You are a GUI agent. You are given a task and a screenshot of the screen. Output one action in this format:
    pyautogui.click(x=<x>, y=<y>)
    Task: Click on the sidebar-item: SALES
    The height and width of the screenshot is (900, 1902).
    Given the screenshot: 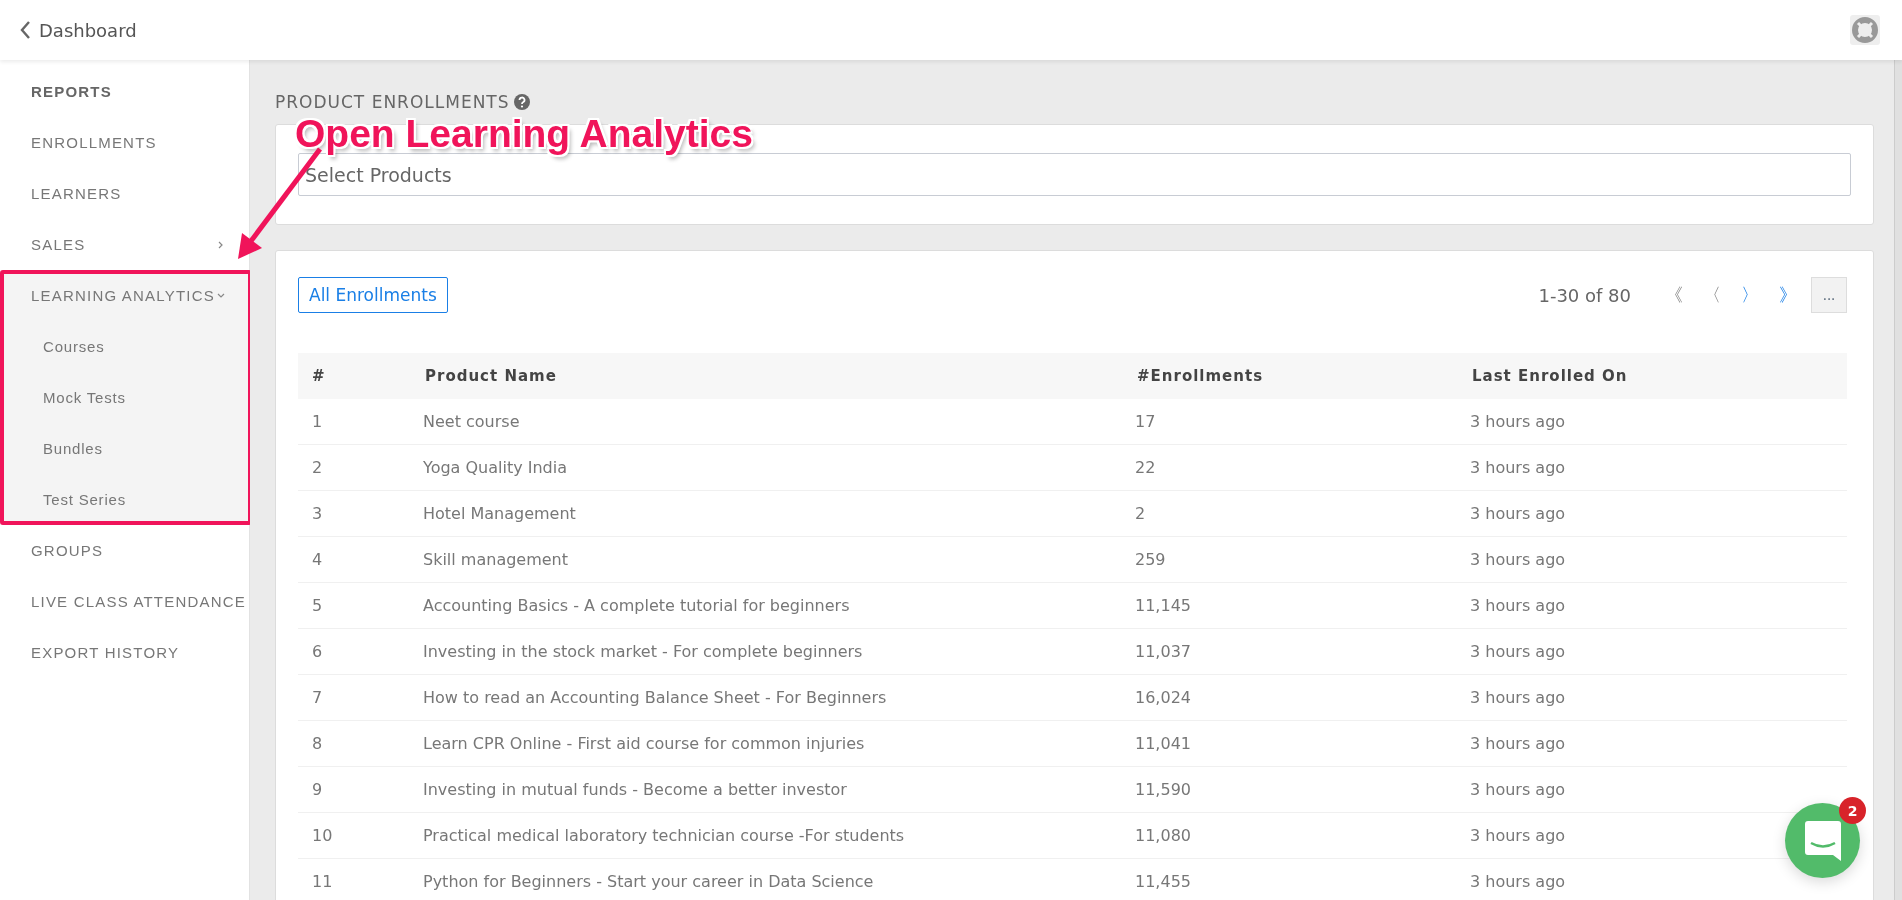 What is the action you would take?
    pyautogui.click(x=124, y=244)
    